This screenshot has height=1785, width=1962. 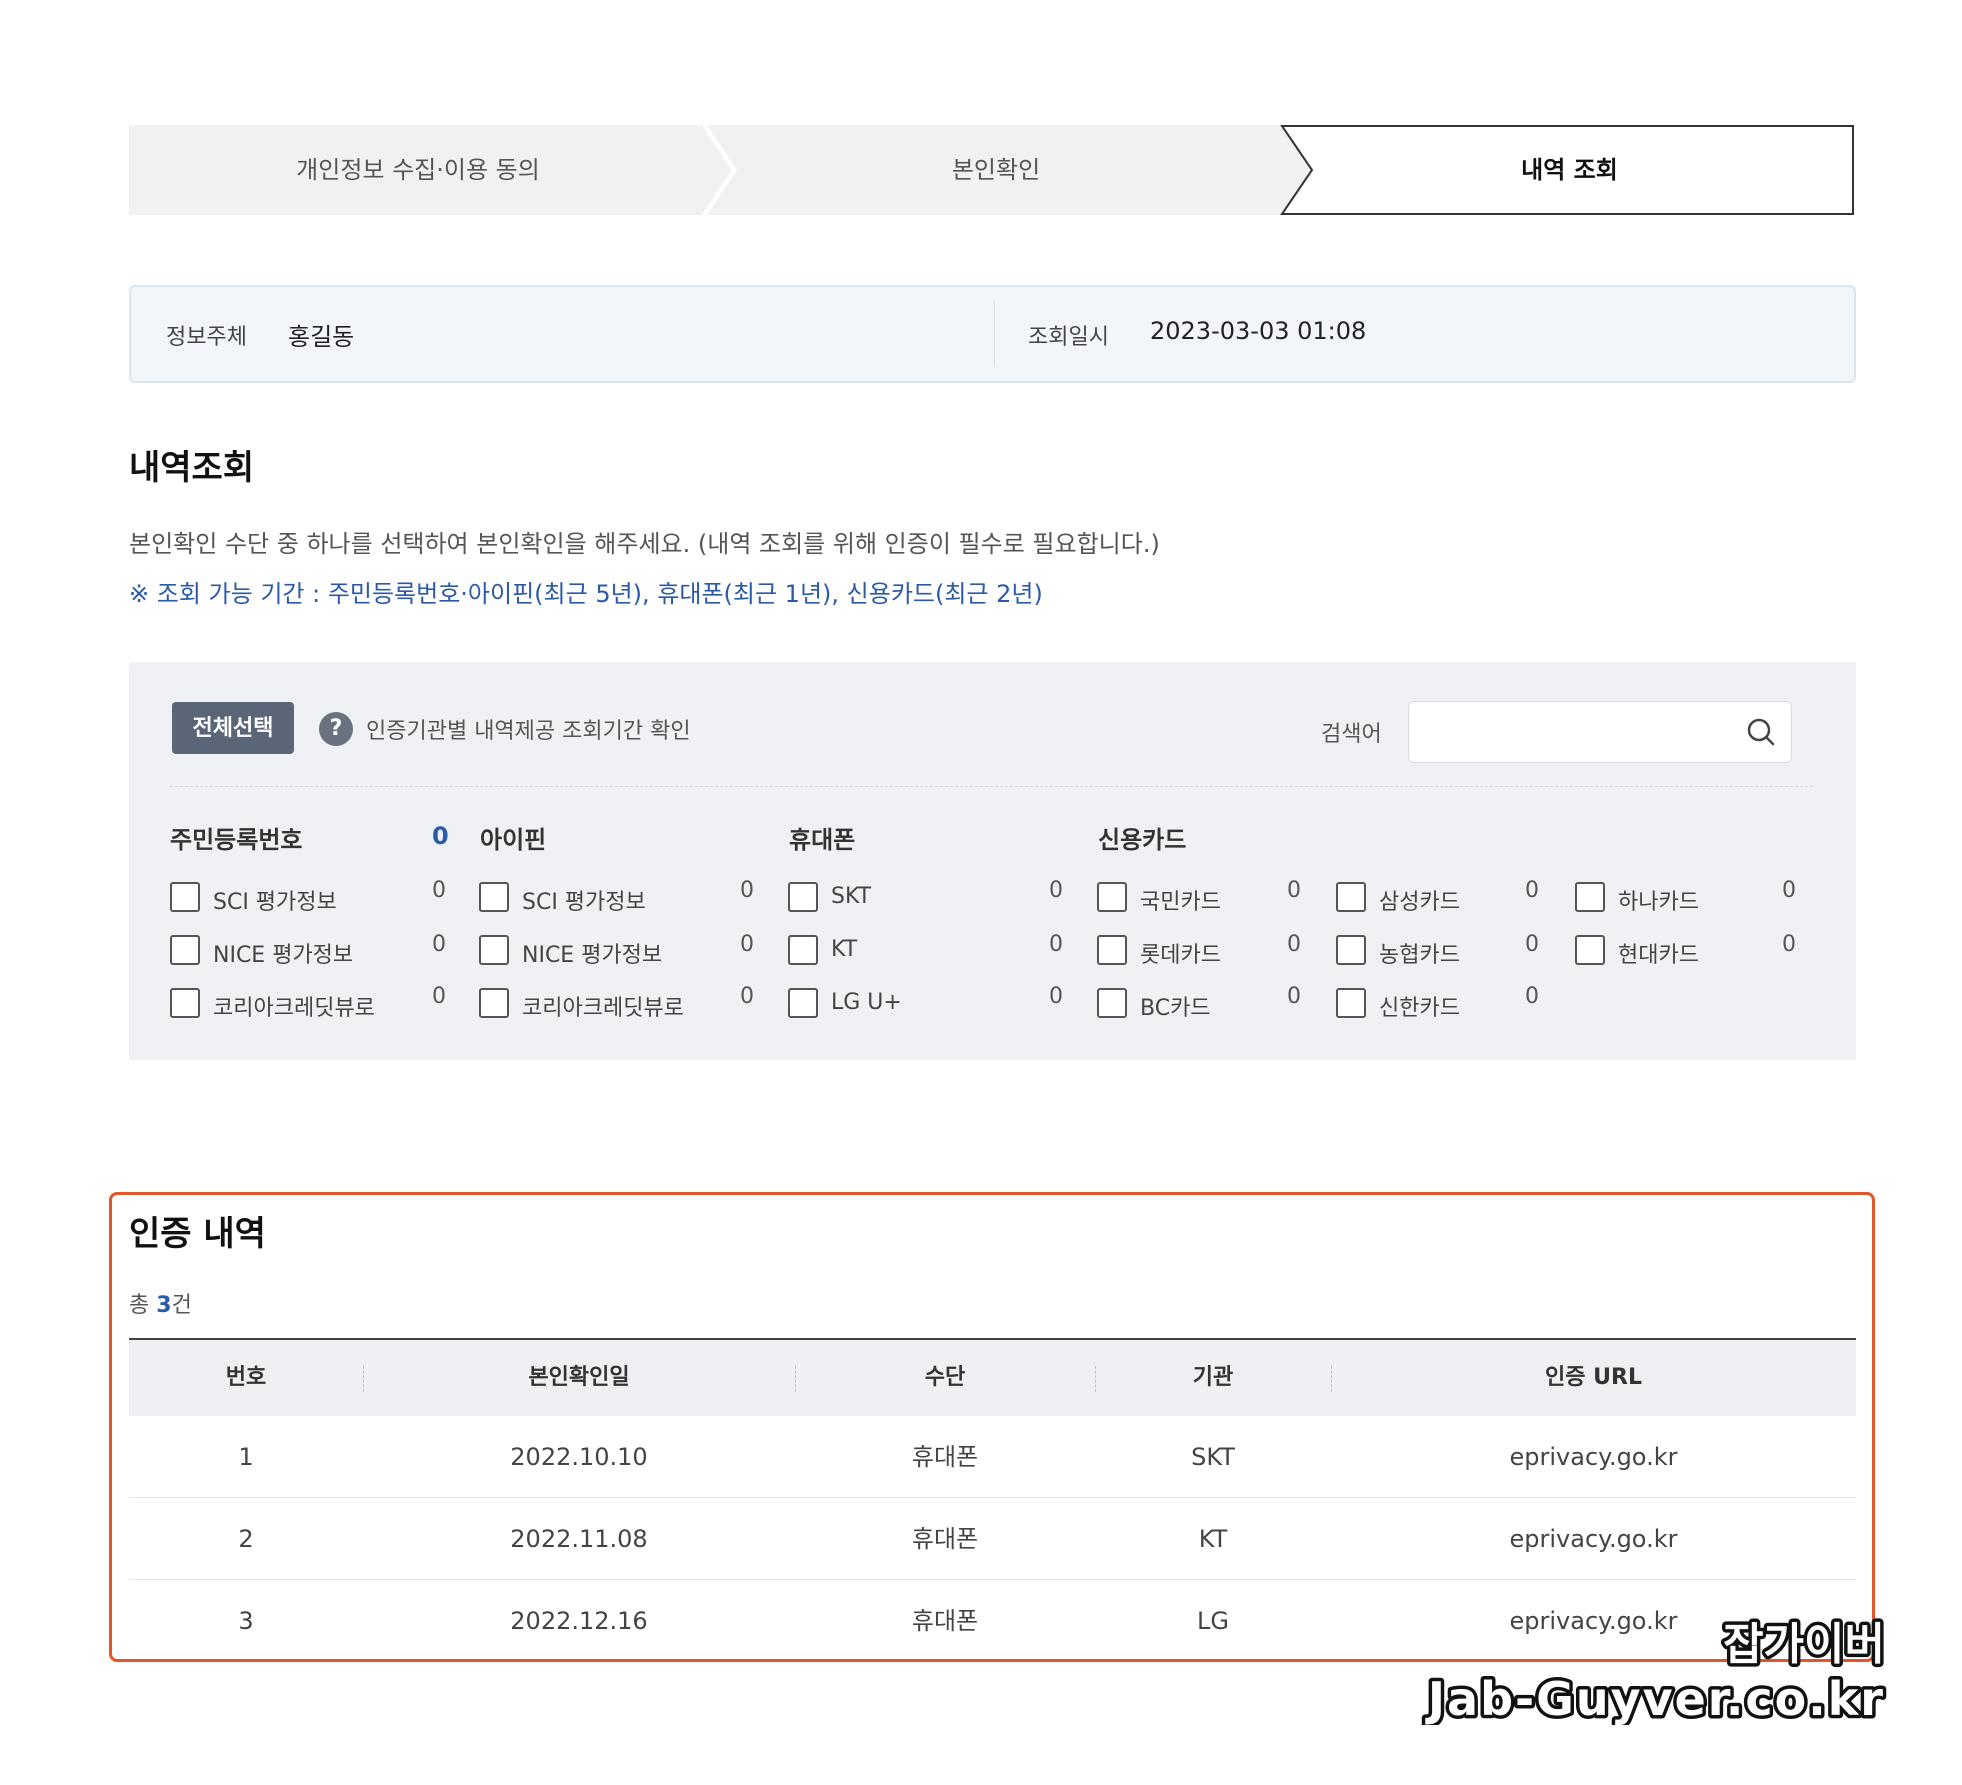 I want to click on cell-date: 2022.10.10, so click(x=579, y=1457).